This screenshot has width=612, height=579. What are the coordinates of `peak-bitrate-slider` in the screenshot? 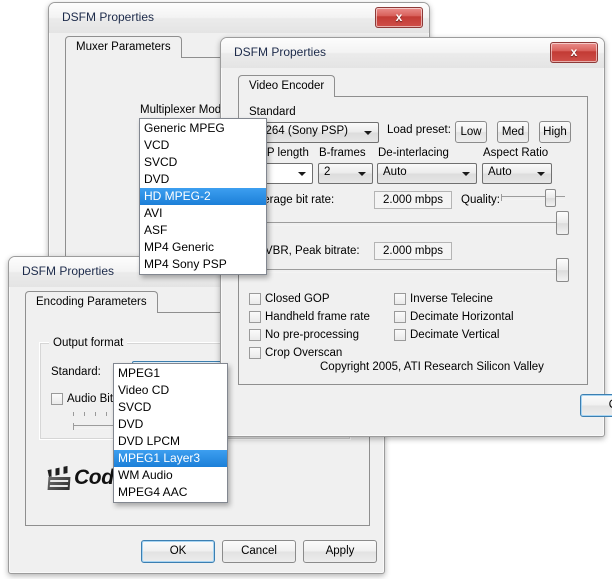 It's located at (409, 270).